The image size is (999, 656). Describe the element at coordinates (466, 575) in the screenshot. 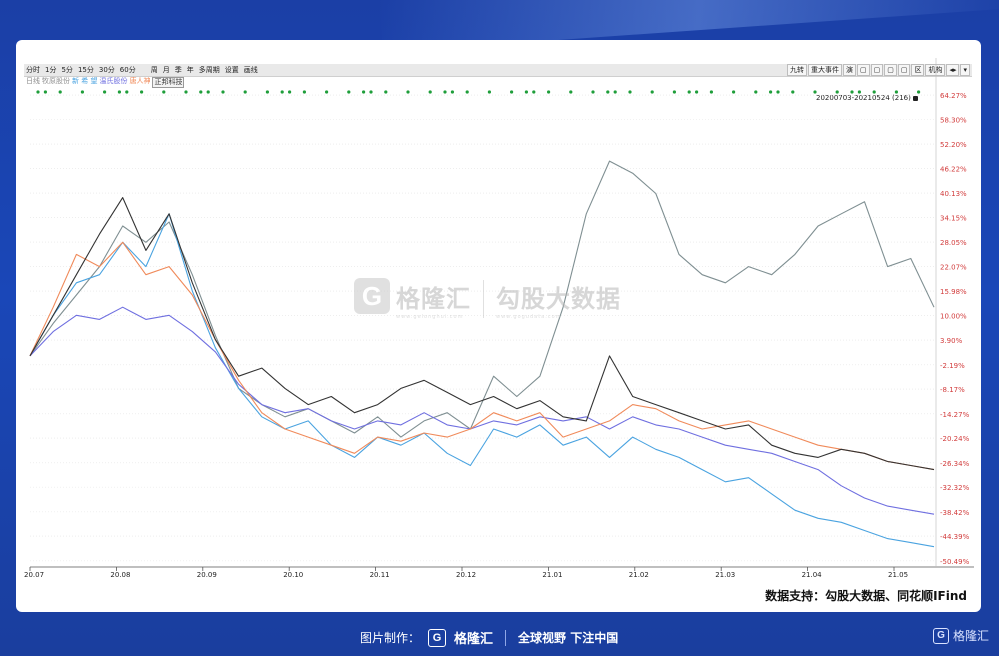

I see `x-tick-label: 20.12` at that location.